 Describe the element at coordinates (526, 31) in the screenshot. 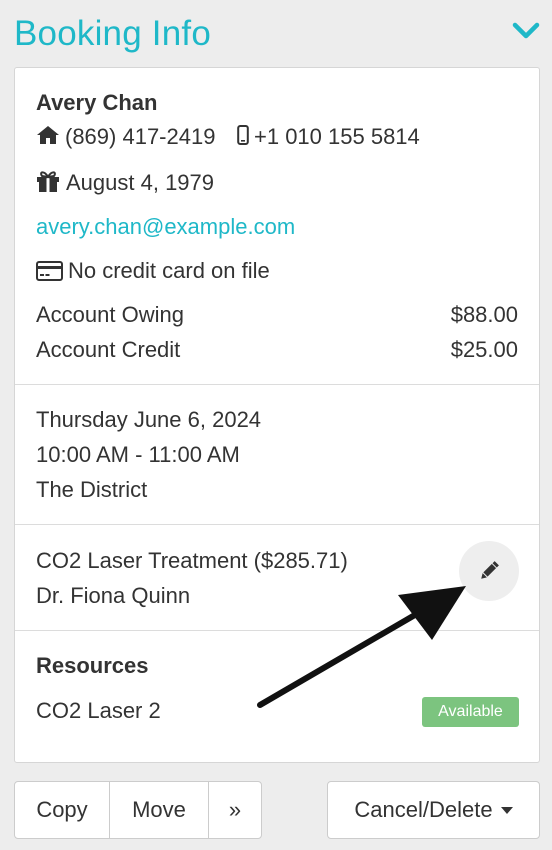

I see `chevron-down-icon` at that location.